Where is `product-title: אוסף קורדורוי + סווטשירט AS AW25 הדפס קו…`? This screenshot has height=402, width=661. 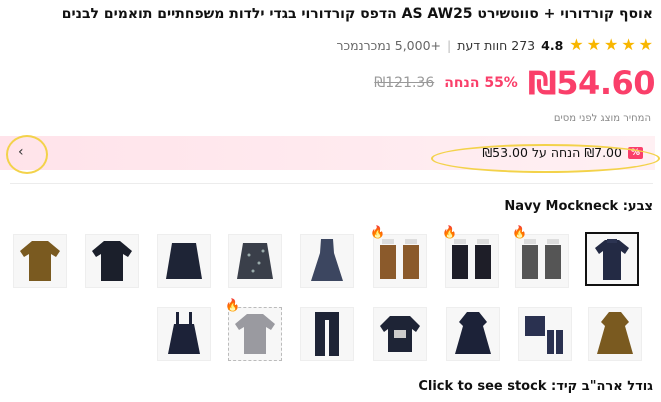 product-title: אוסף קורדורוי + סווטשירט AS AW25 הדפס קו… is located at coordinates (357, 14).